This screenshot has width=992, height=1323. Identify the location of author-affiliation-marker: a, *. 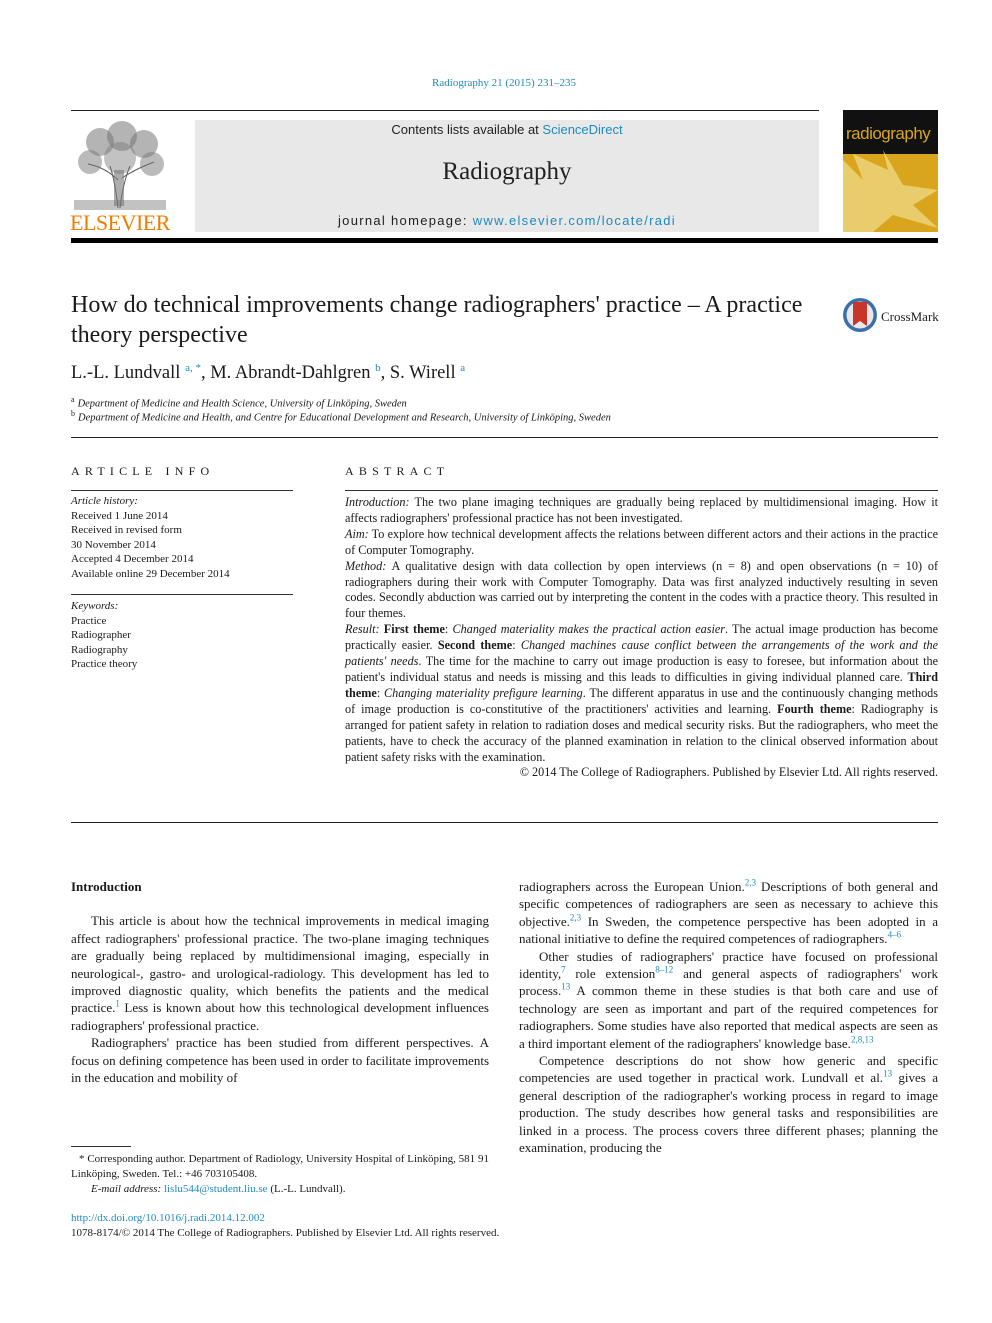
(193, 368).